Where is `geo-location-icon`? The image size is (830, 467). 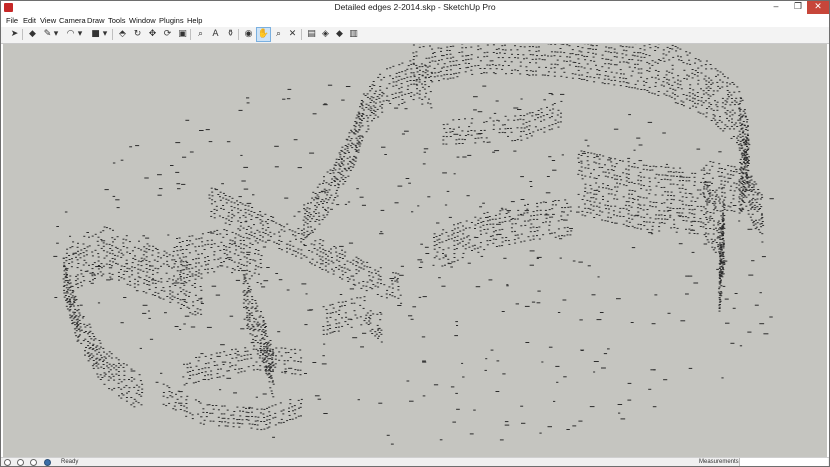 geo-location-icon is located at coordinates (7, 462).